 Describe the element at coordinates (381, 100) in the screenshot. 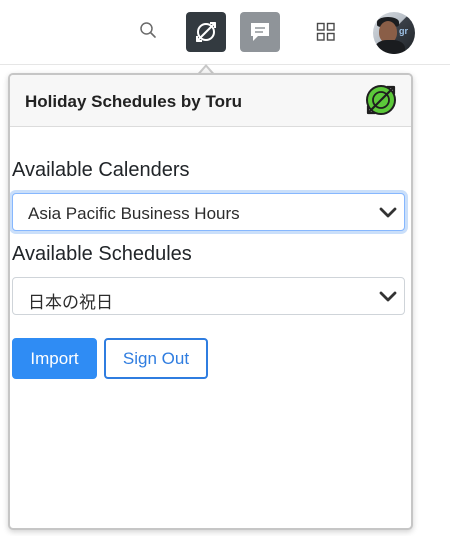

I see `holiday-schedules-logo-icon` at that location.